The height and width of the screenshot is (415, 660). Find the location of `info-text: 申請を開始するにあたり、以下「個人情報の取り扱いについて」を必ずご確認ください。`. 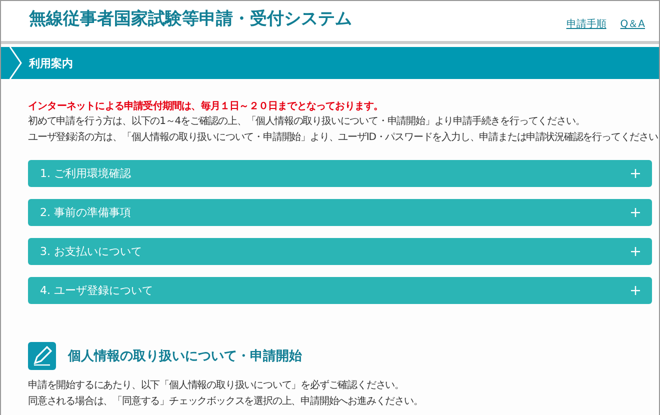

info-text: 申請を開始するにあたり、以下「個人情報の取り扱いについて」を必ずご確認ください。 is located at coordinates (216, 385).